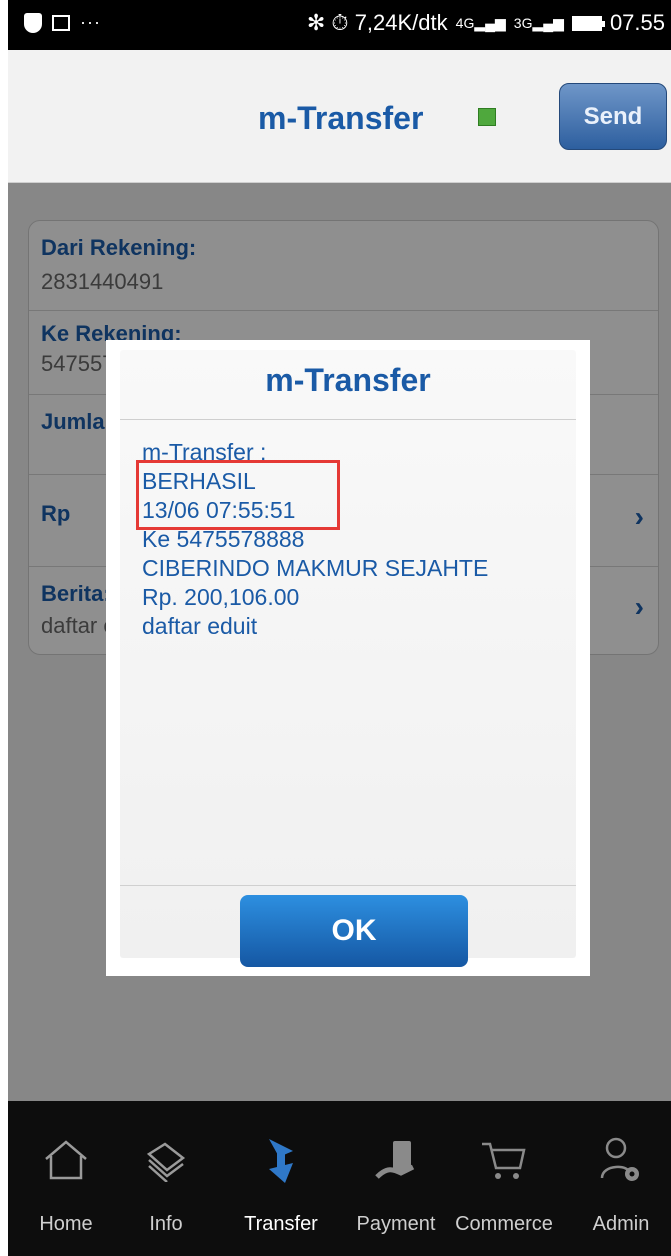 The width and height of the screenshot is (671, 1256). I want to click on nav-commerce: Commerce, so click(504, 1178).